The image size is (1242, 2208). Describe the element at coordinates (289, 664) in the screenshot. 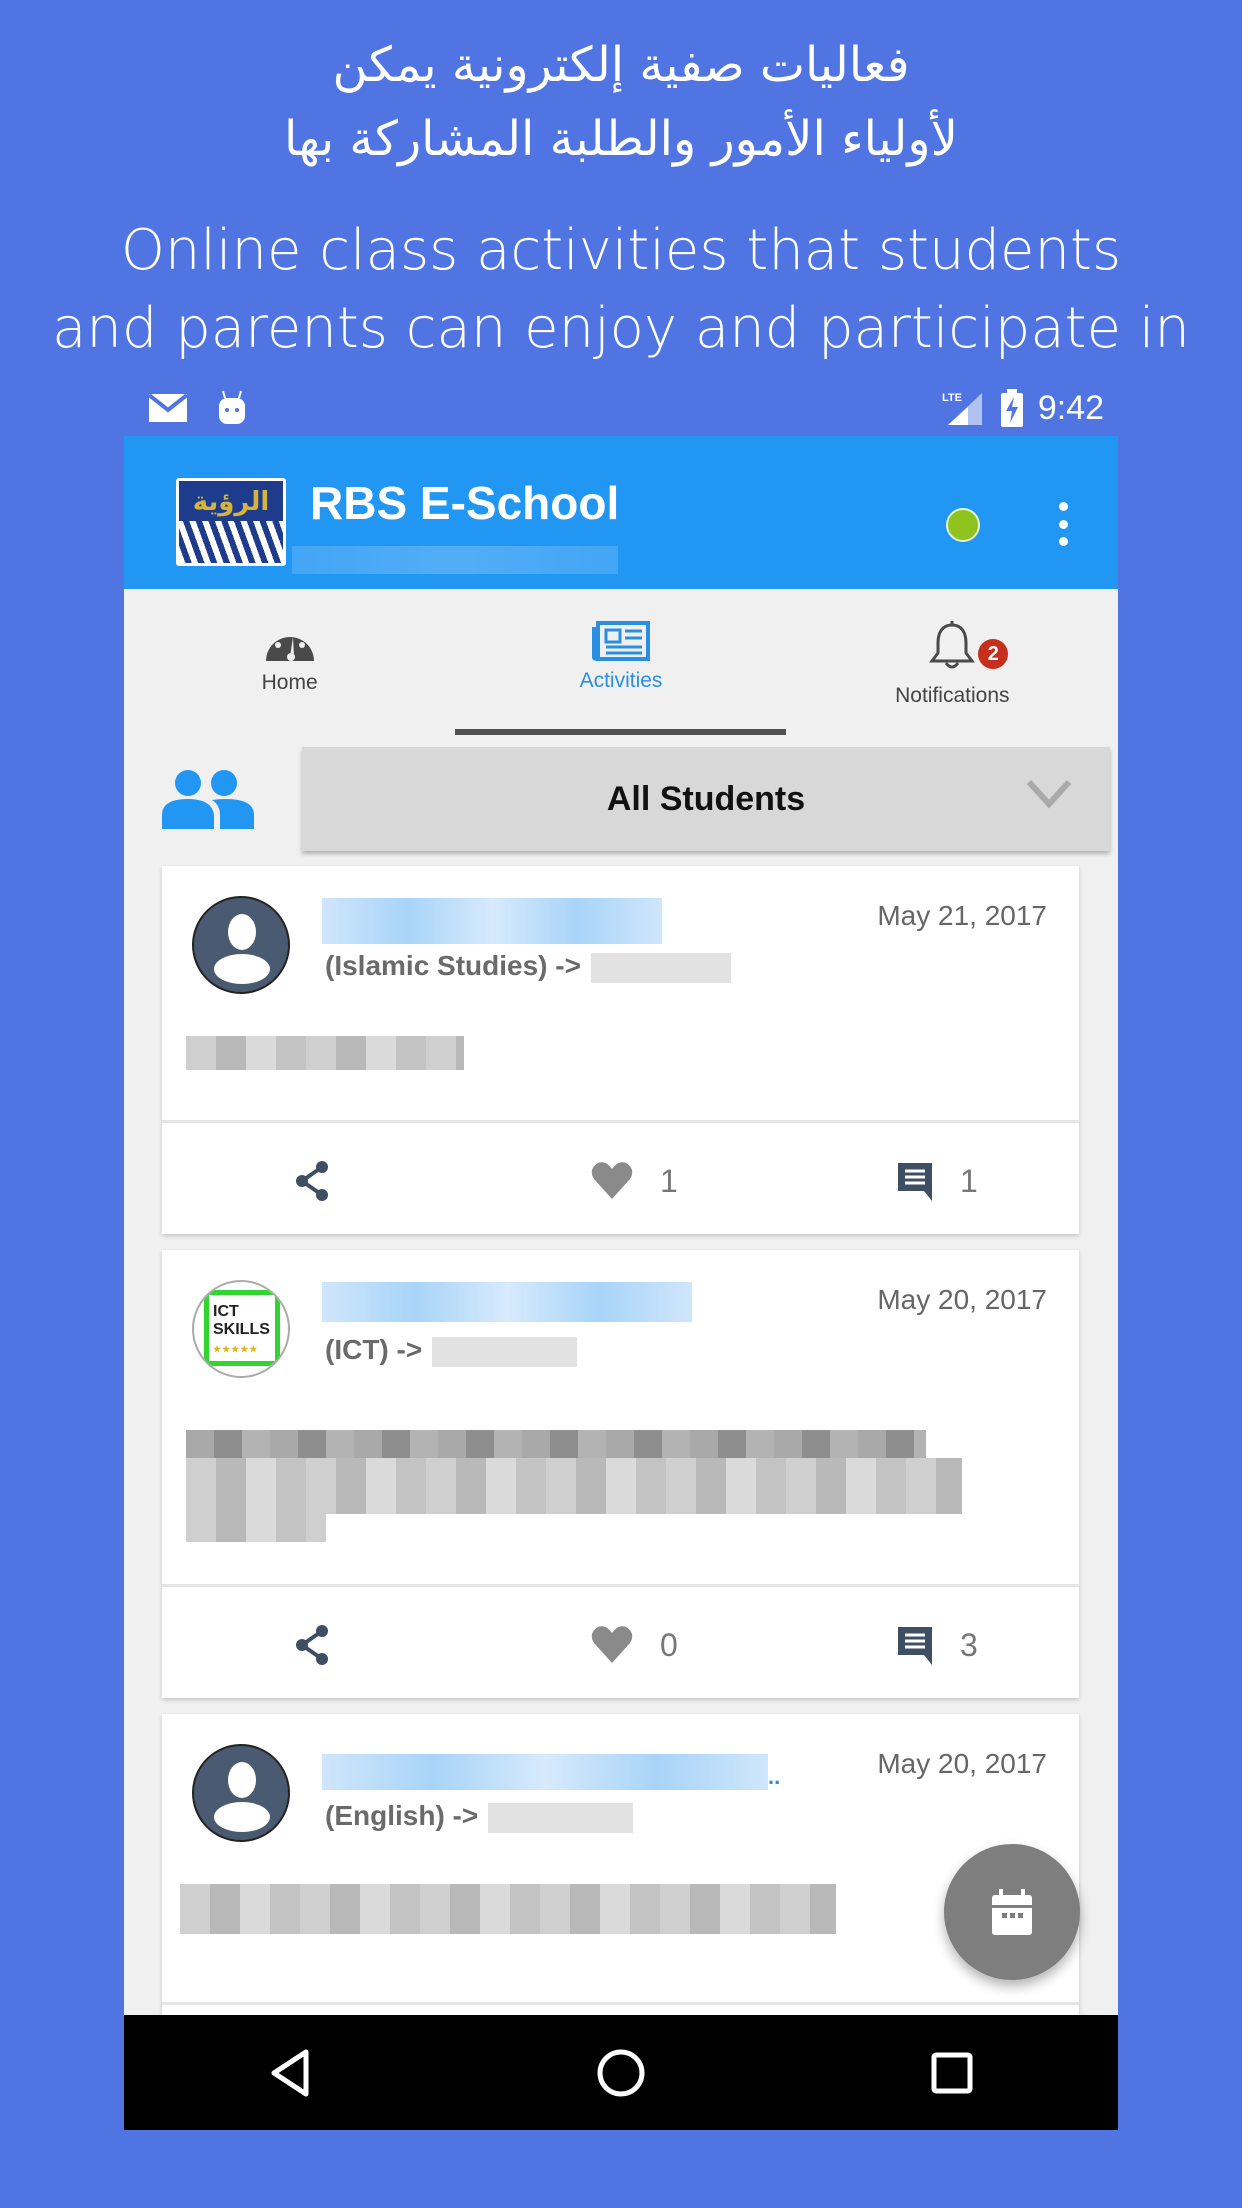

I see `tab-home: Home` at that location.